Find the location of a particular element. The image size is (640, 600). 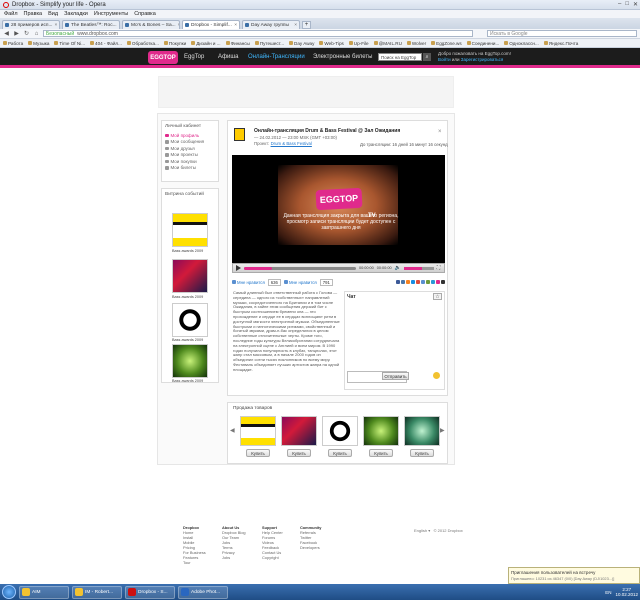

bookmark-item: Покупки is located at coordinates (174, 43).